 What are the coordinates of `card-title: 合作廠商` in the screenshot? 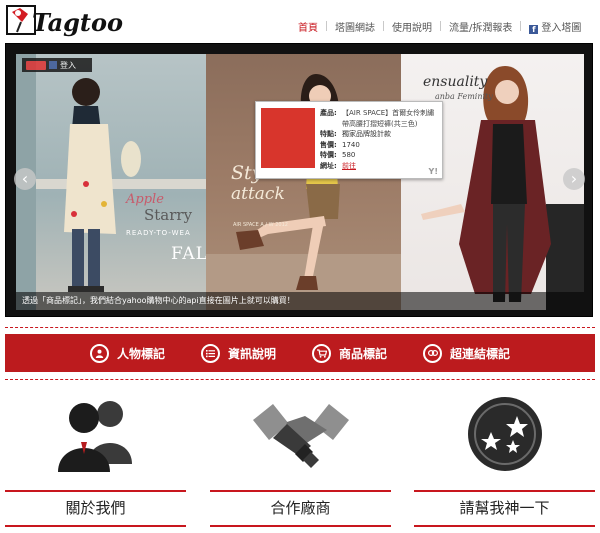 It's located at (300, 508).